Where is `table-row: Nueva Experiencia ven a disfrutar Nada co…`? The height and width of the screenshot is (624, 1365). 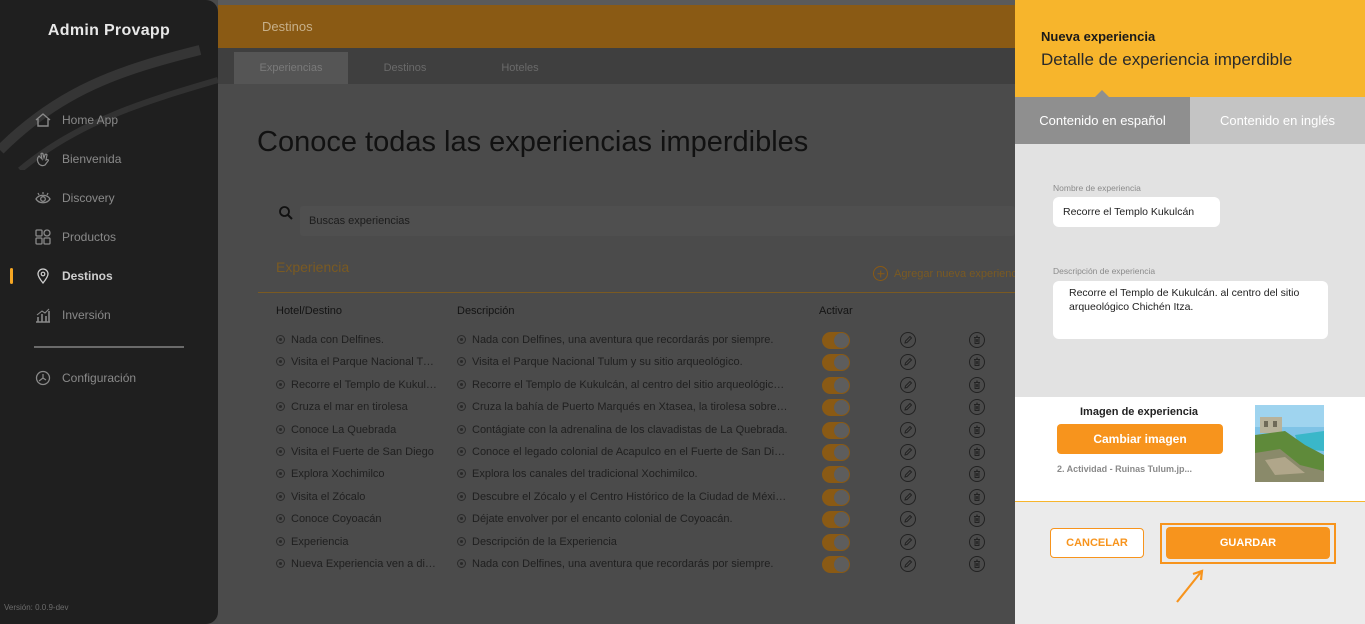 table-row: Nueva Experiencia ven a disfrutar Nada co… is located at coordinates (616, 565).